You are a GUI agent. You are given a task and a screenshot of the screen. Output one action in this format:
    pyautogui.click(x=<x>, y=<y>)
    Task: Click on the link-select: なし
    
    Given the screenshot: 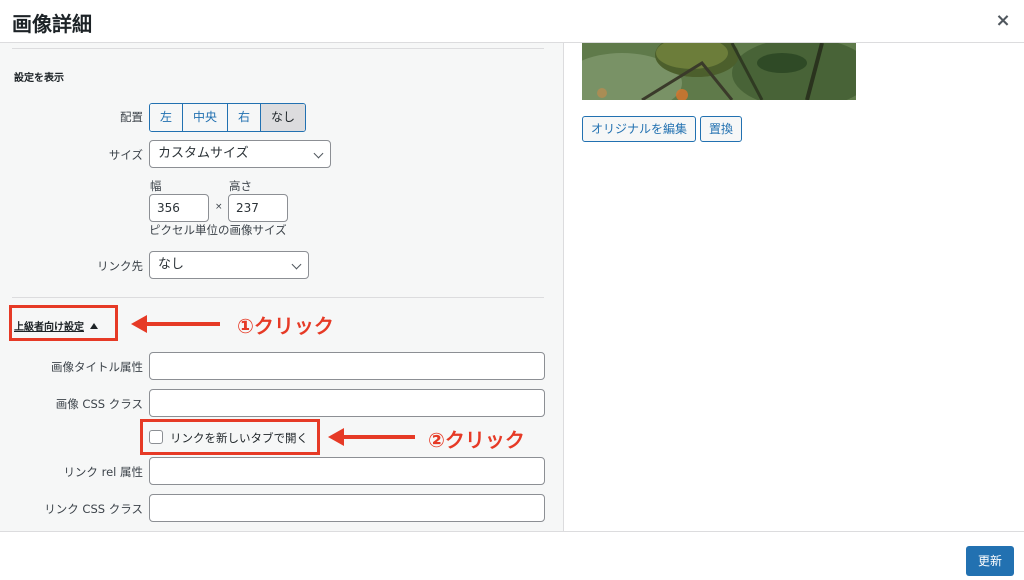 What is the action you would take?
    pyautogui.click(x=229, y=265)
    